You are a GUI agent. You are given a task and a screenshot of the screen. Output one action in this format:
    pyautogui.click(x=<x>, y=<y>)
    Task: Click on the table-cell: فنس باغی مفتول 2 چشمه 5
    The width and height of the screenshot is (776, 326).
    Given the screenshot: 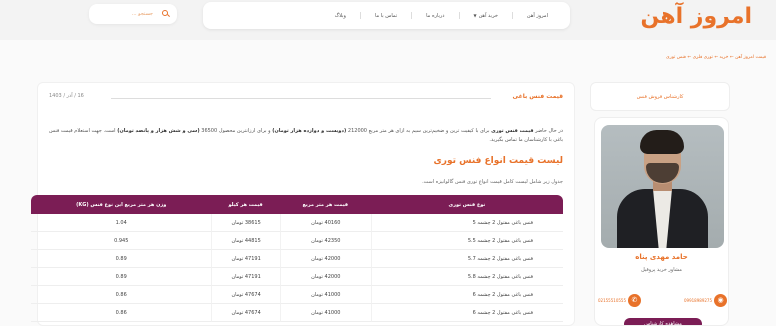 What is the action you would take?
    pyautogui.click(x=466, y=223)
    